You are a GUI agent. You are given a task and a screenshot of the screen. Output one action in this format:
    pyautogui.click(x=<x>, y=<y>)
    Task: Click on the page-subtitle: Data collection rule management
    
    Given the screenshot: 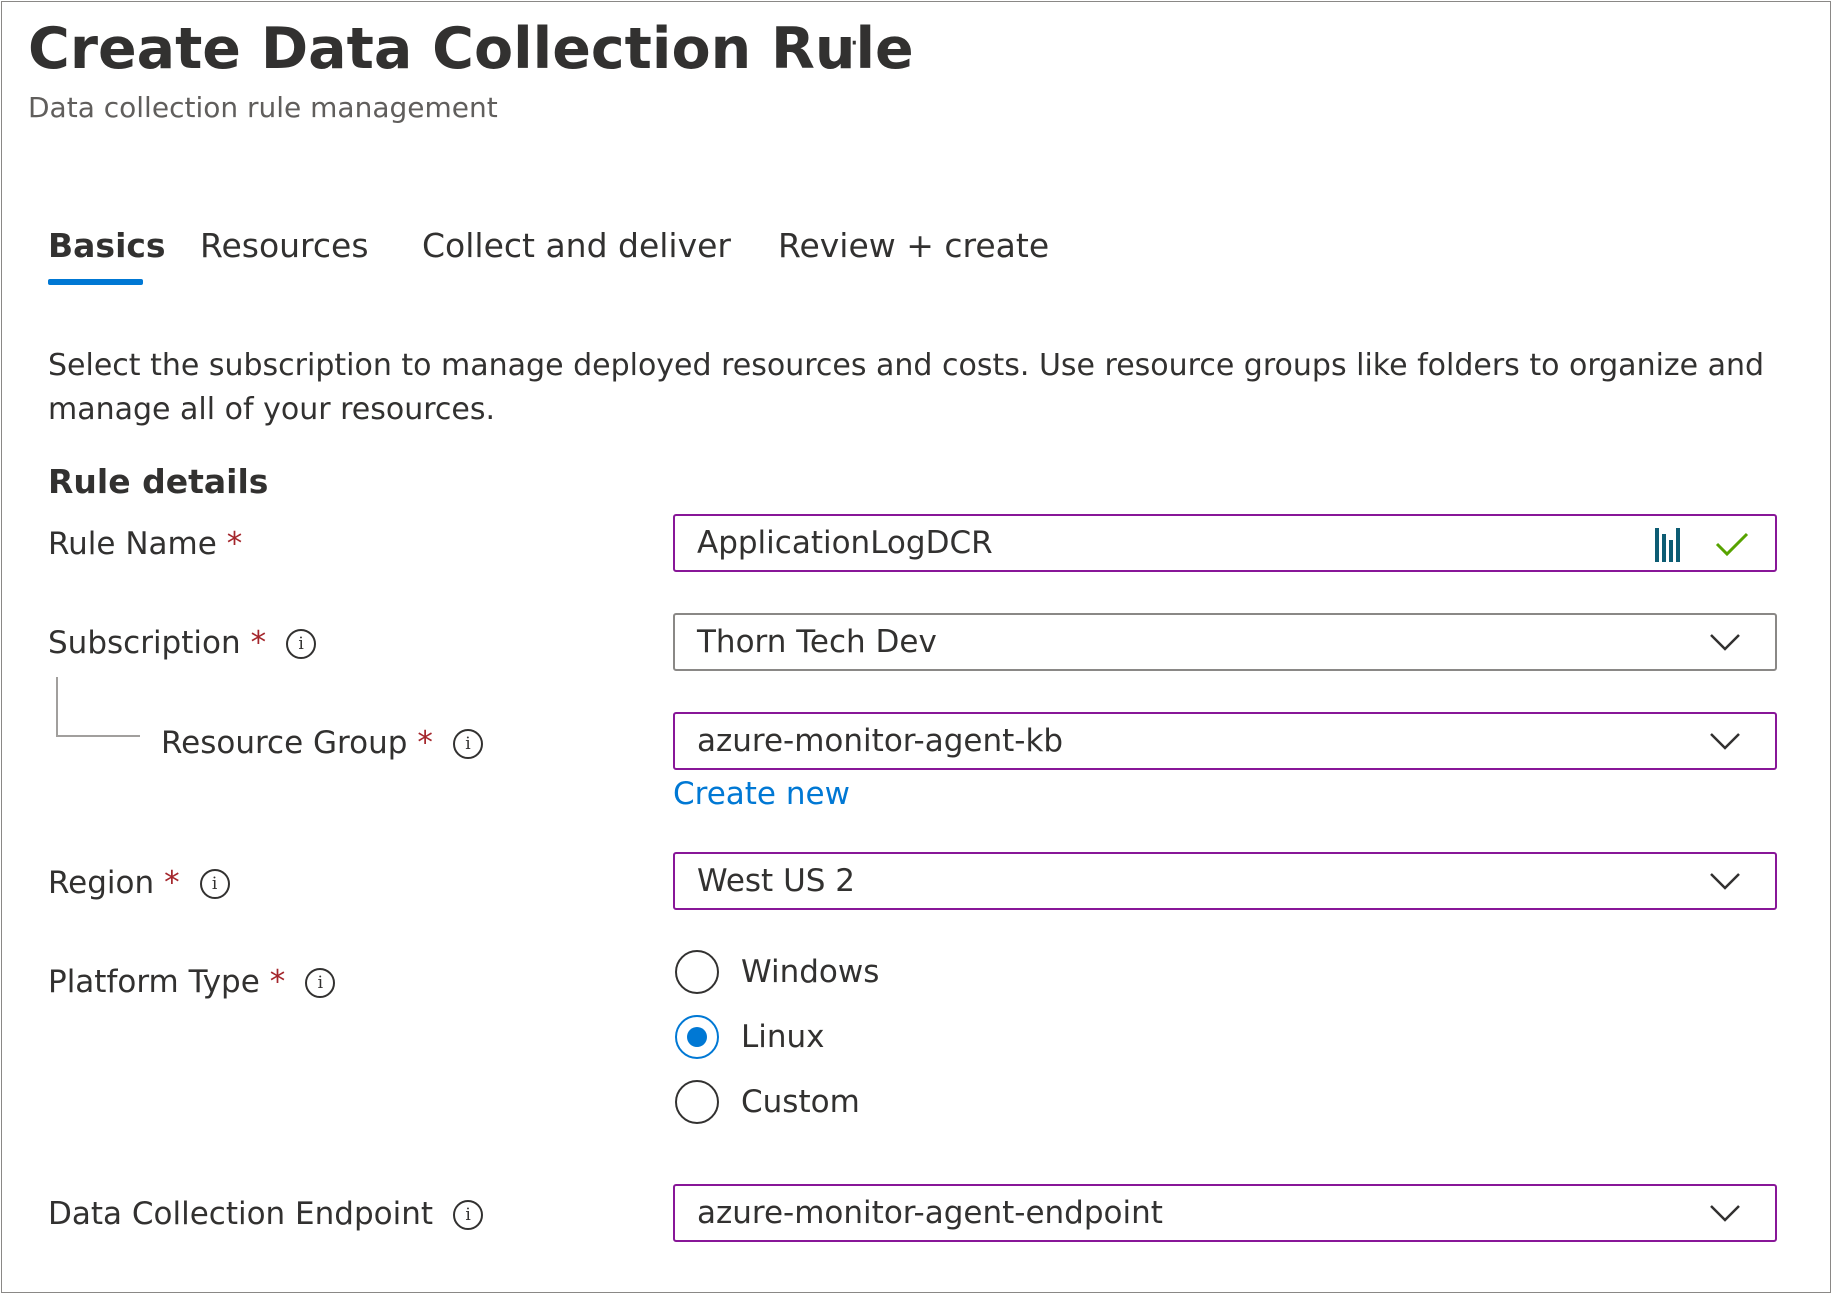 What is the action you would take?
    pyautogui.click(x=263, y=107)
    